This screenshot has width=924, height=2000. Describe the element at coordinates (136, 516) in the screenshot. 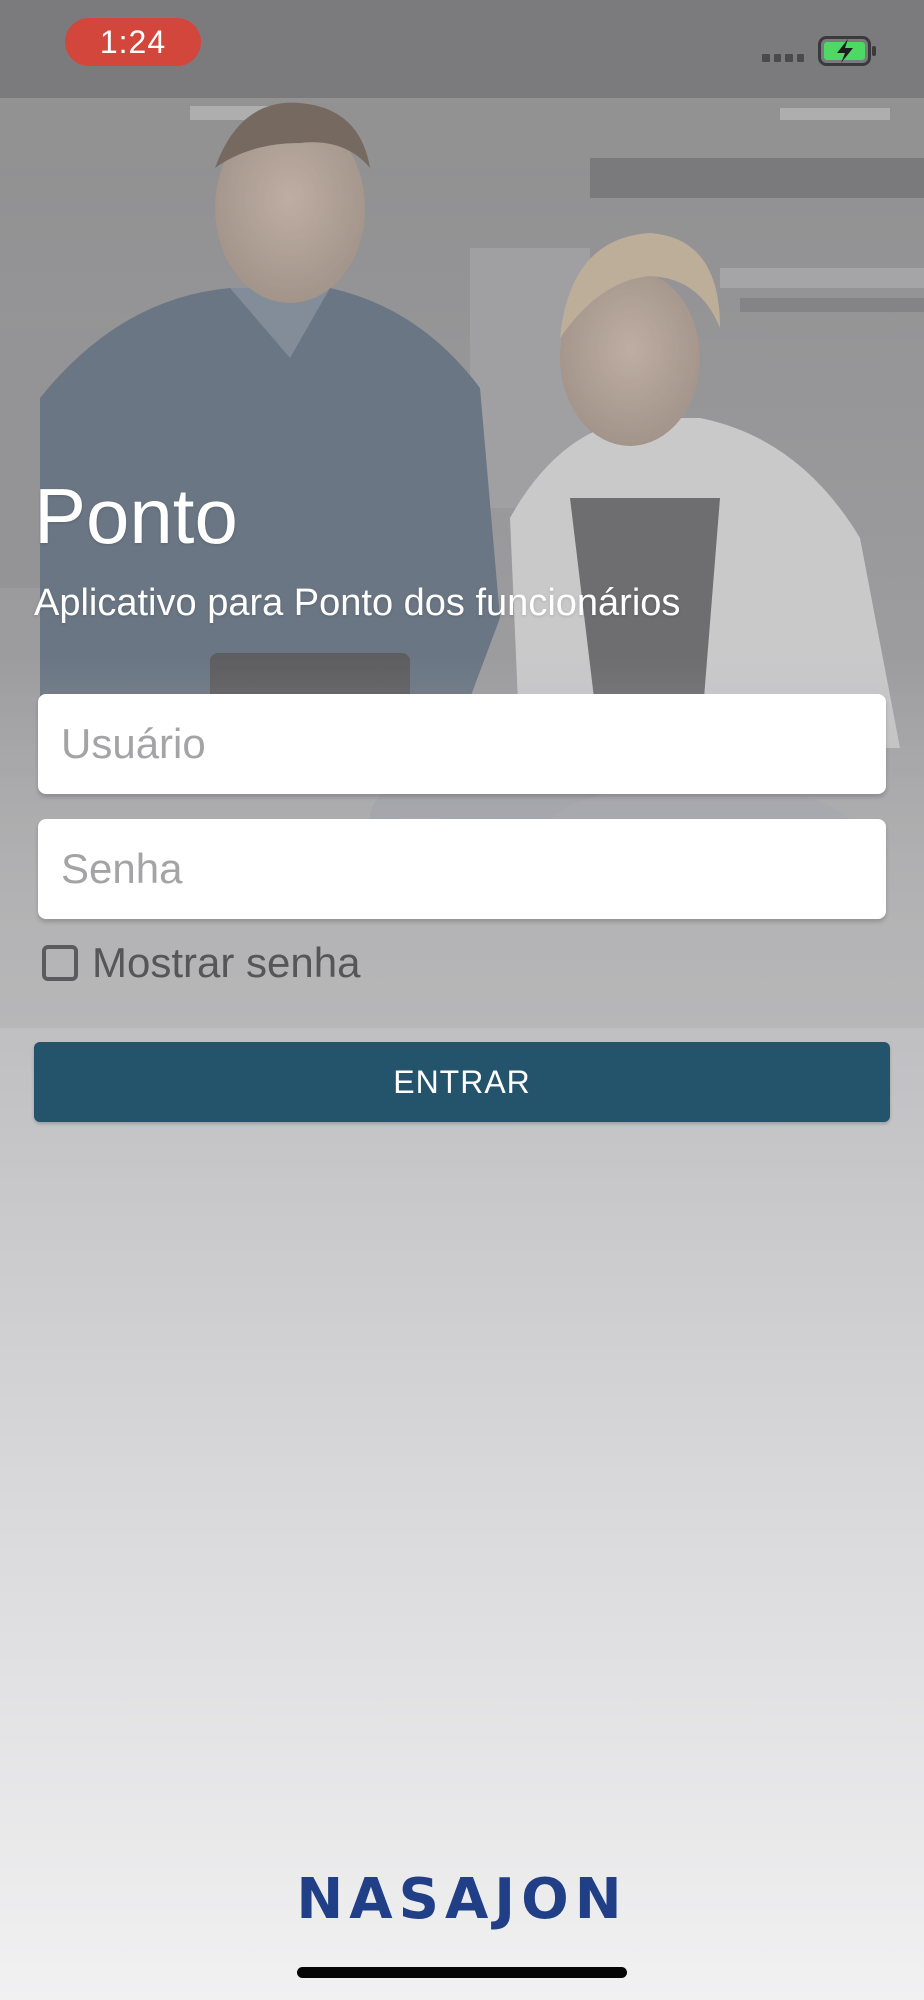

I see `app-title: Ponto` at that location.